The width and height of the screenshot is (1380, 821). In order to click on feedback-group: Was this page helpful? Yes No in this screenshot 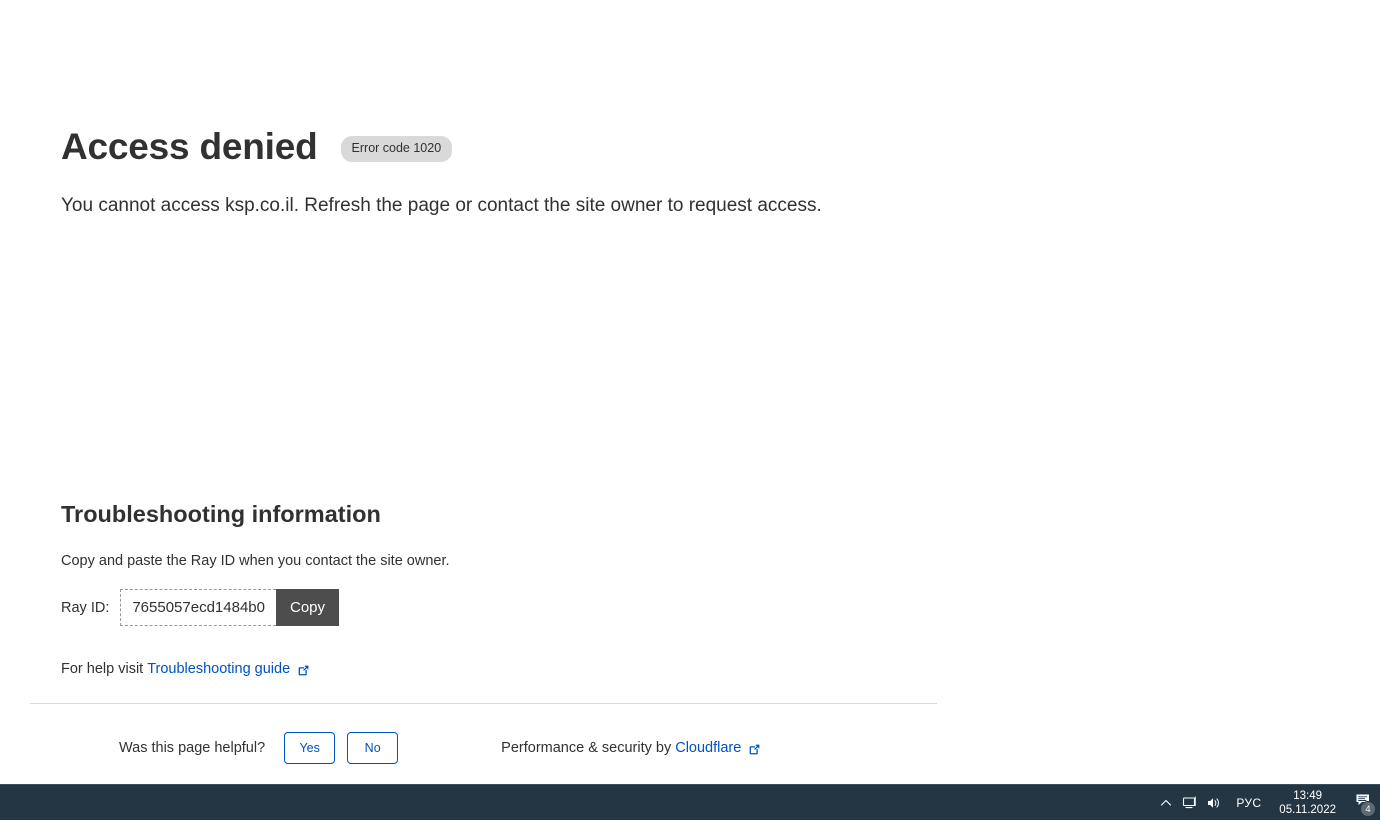, I will do `click(264, 748)`.